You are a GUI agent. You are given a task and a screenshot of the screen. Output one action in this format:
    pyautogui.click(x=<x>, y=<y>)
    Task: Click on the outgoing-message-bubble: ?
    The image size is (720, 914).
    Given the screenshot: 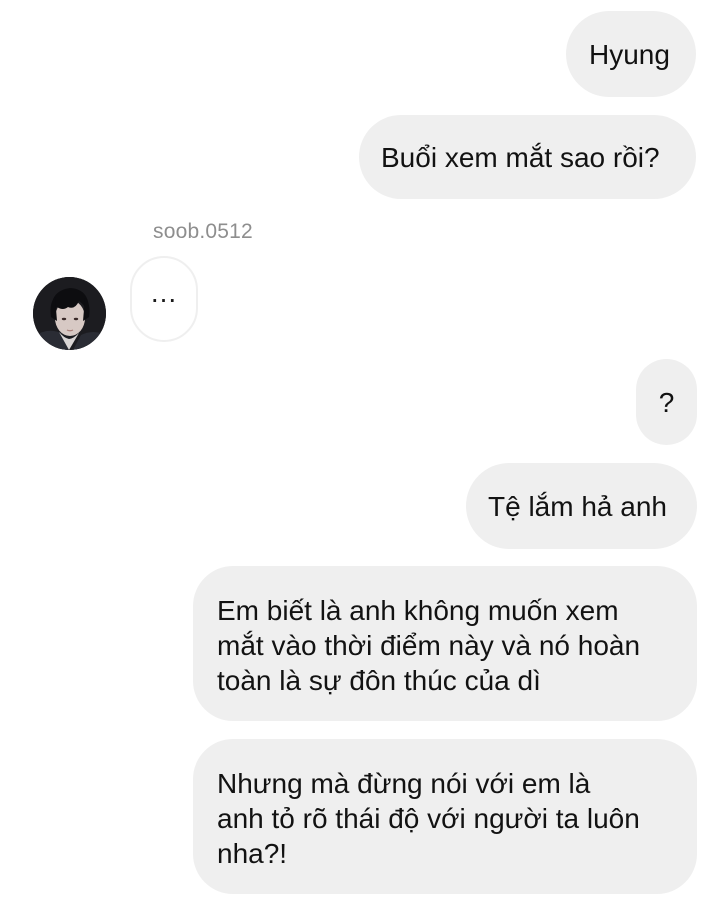 What is the action you would take?
    pyautogui.click(x=666, y=402)
    